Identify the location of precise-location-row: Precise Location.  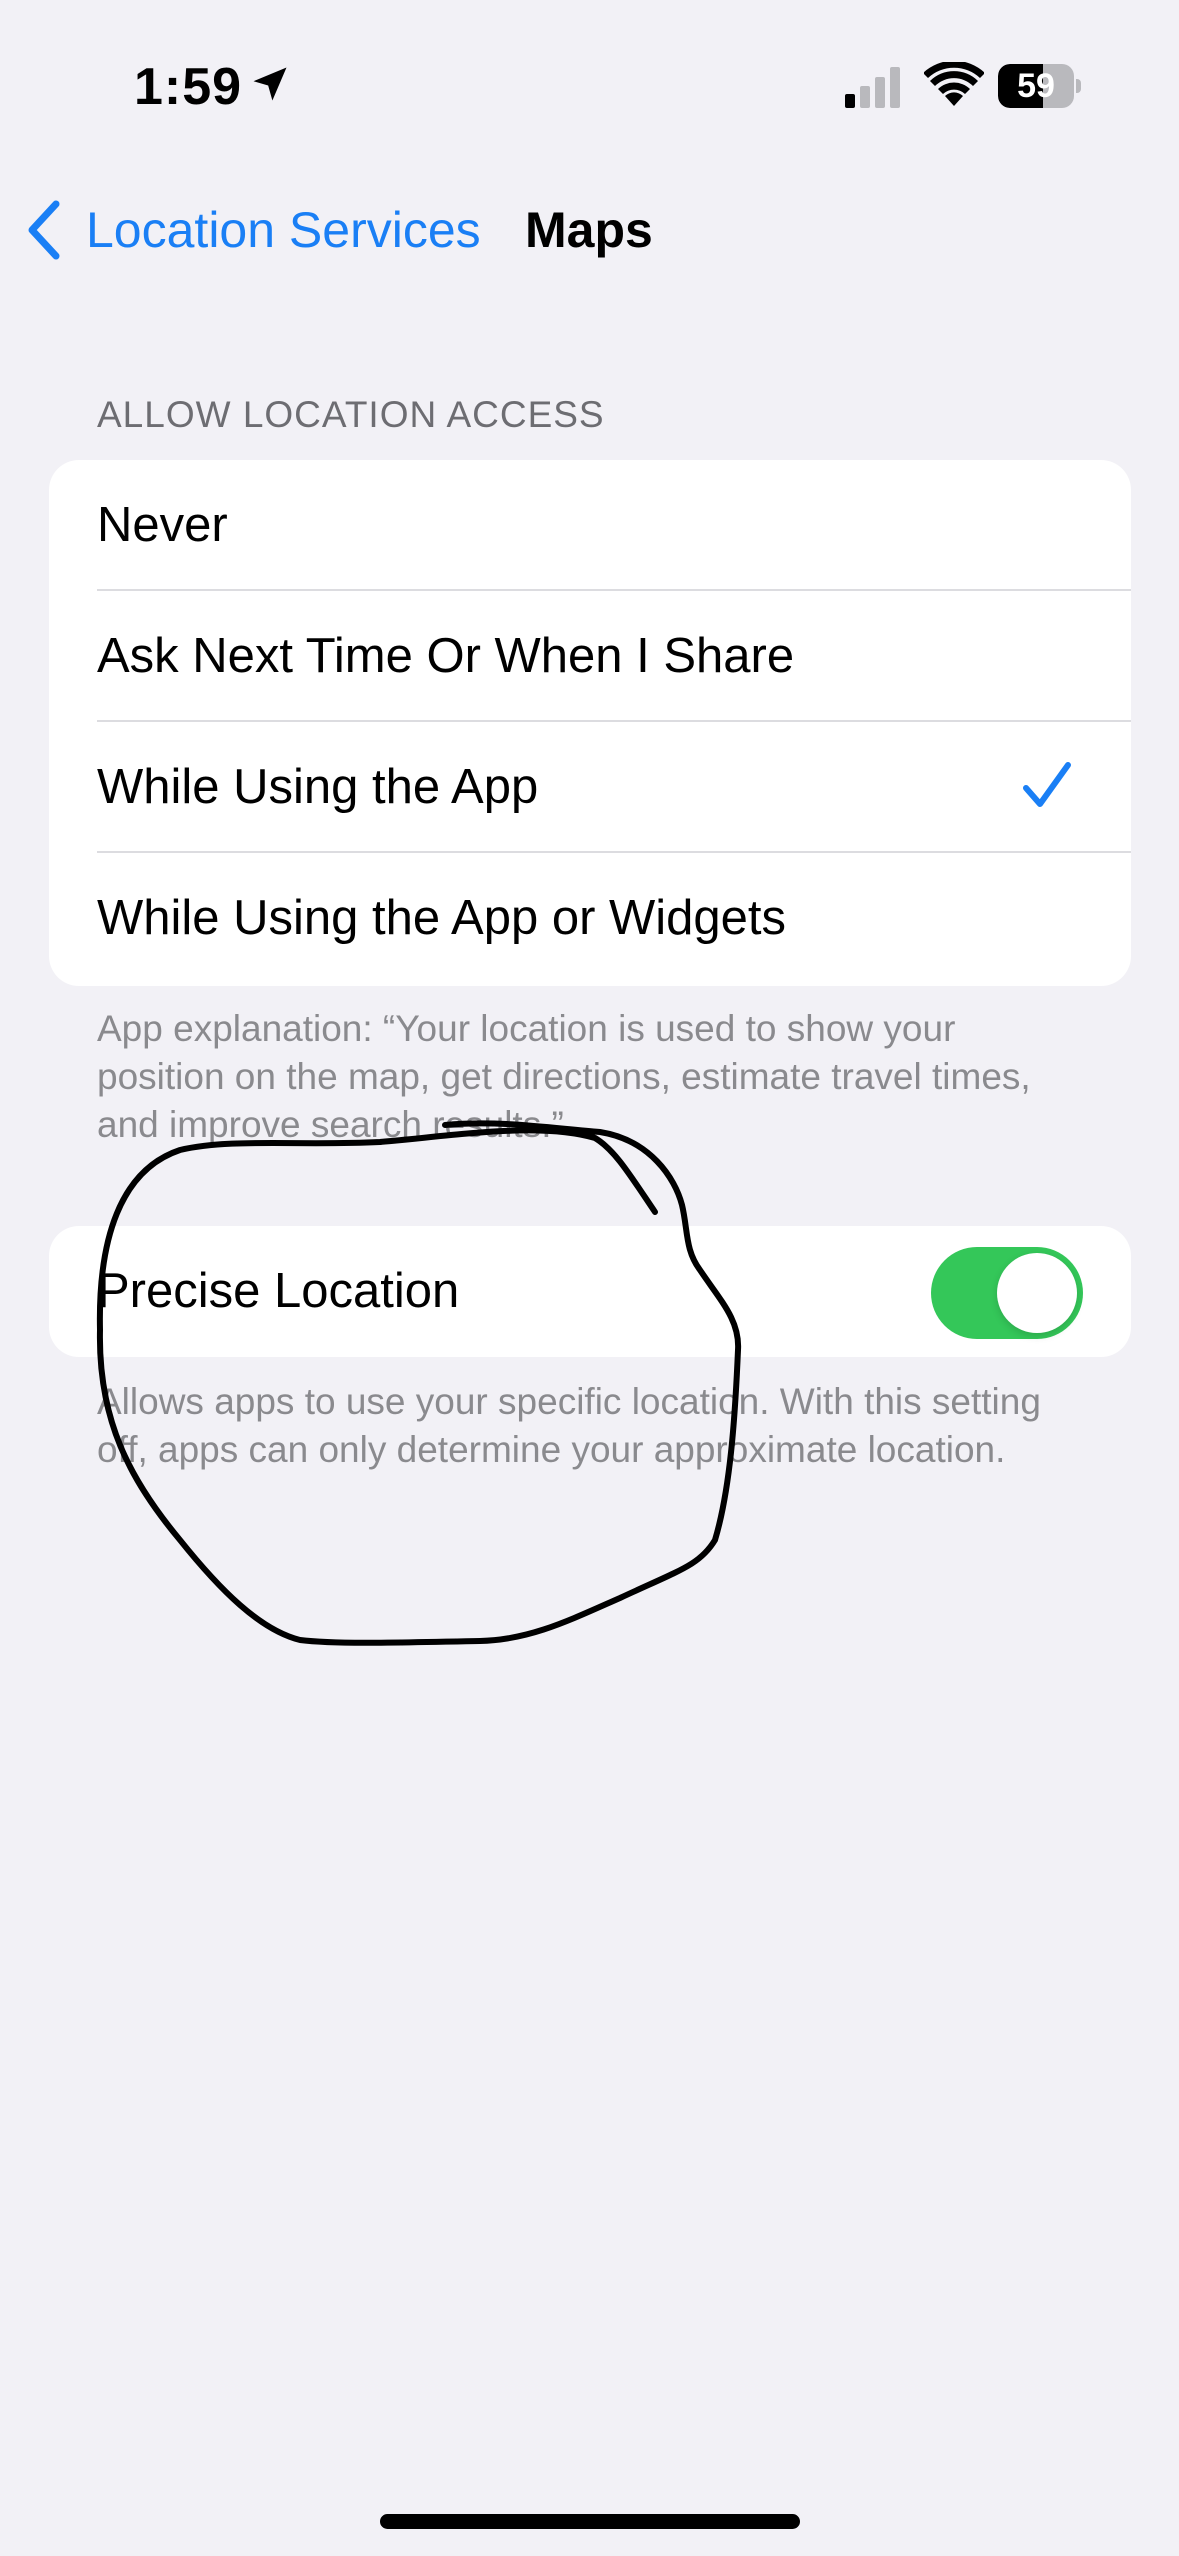
(590, 1291).